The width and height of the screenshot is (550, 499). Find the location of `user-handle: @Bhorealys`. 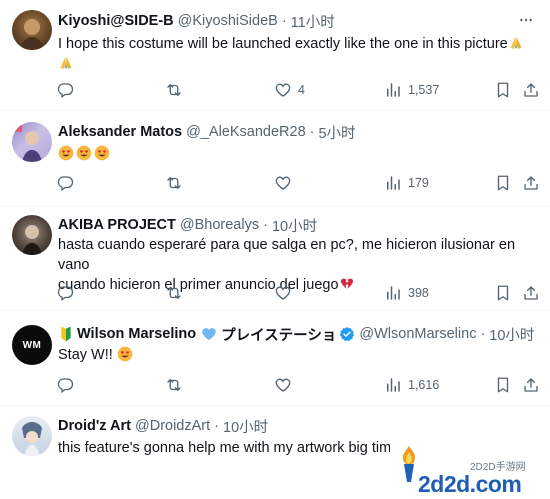

user-handle: @Bhorealys is located at coordinates (219, 225).